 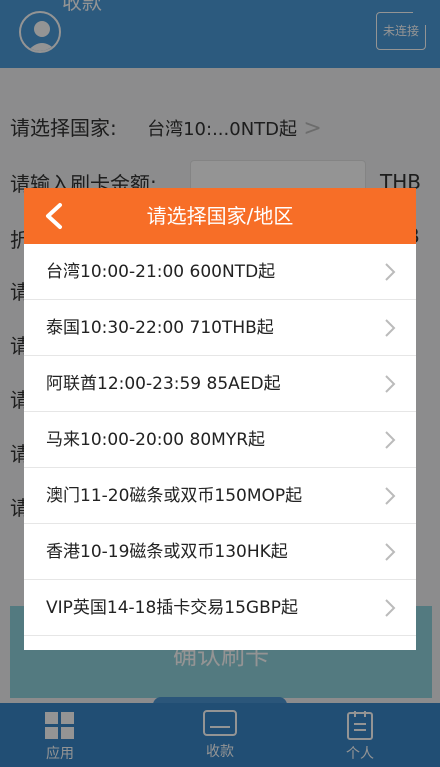 I want to click on country-item-taiwan: 台湾10:00-21:00 600NTD起, so click(x=220, y=272).